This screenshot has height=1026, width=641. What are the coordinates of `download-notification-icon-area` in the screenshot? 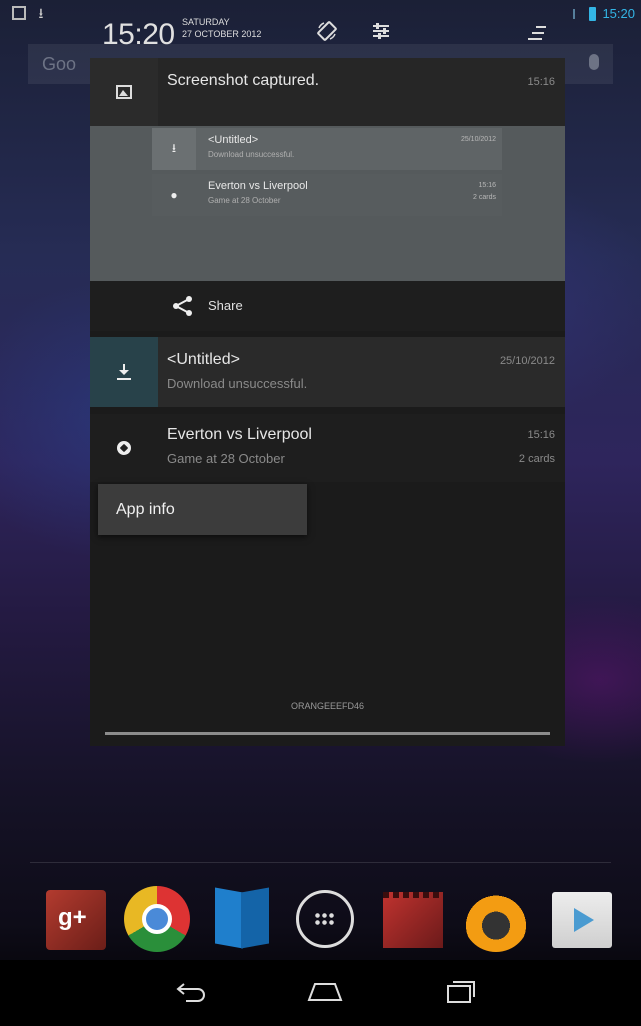 It's located at (124, 372).